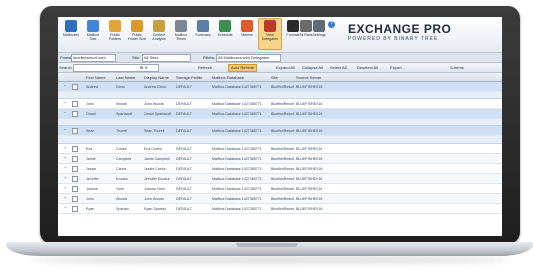 This screenshot has height=271, width=533. What do you see at coordinates (71, 34) in the screenshot?
I see `ribbon-mailboxes-button: Mailboxes` at bounding box center [71, 34].